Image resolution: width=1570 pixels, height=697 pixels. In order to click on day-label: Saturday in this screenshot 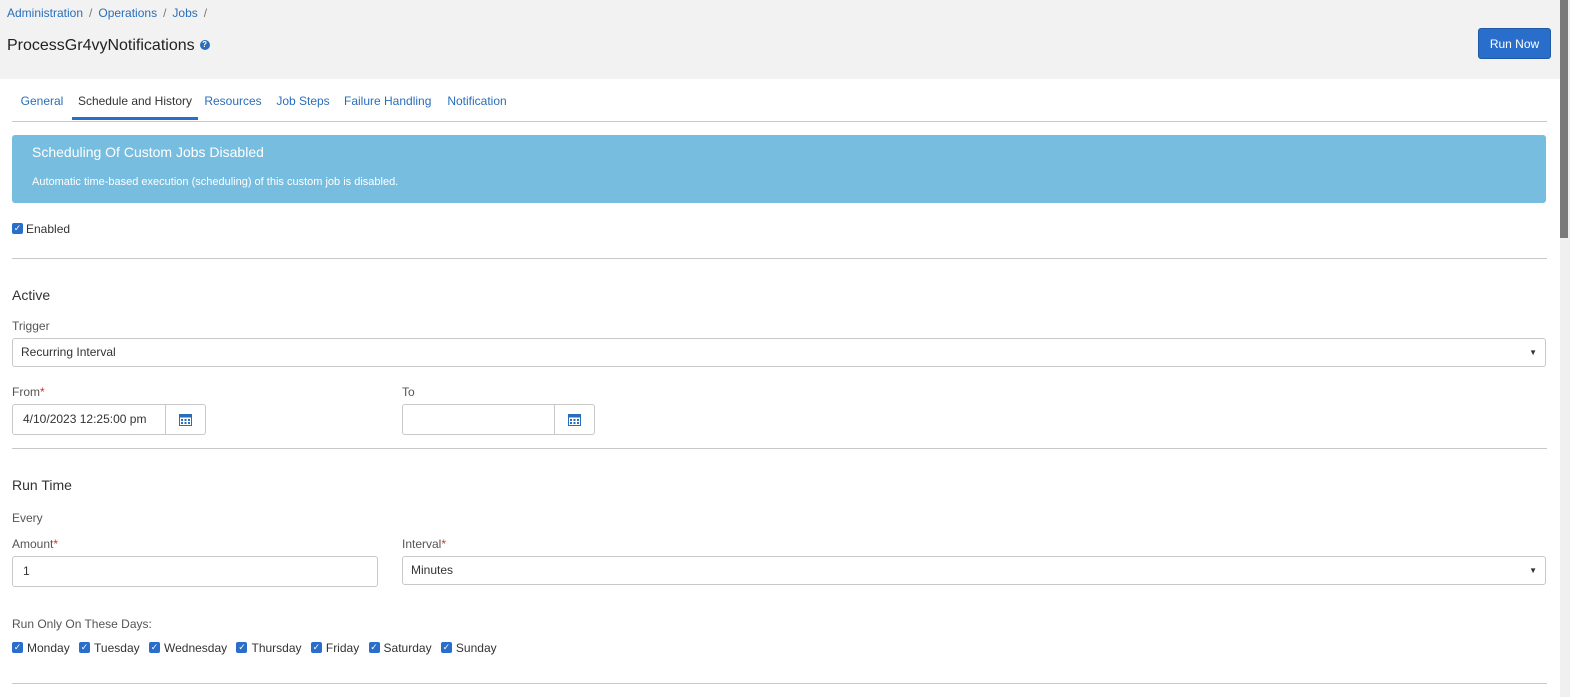, I will do `click(407, 647)`.